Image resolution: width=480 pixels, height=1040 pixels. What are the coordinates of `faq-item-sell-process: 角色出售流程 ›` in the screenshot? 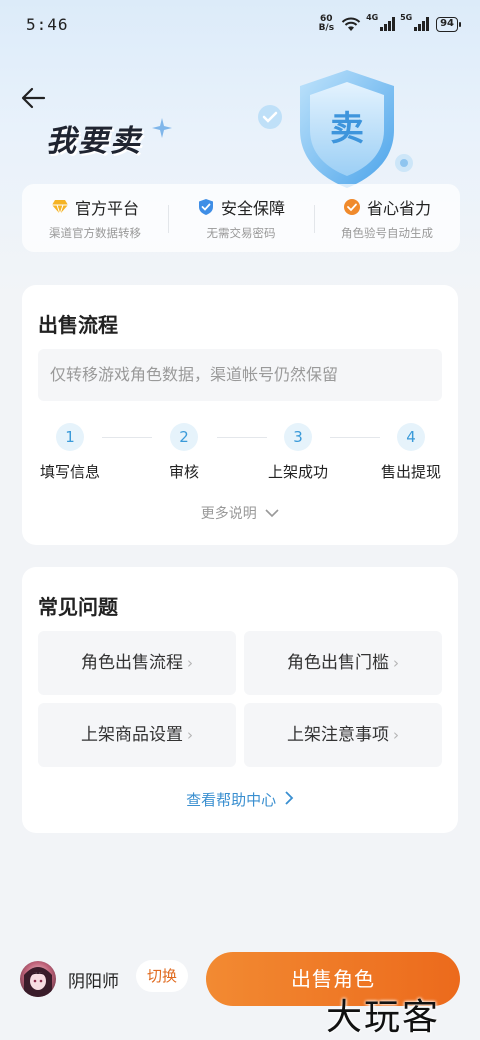 It's located at (137, 663).